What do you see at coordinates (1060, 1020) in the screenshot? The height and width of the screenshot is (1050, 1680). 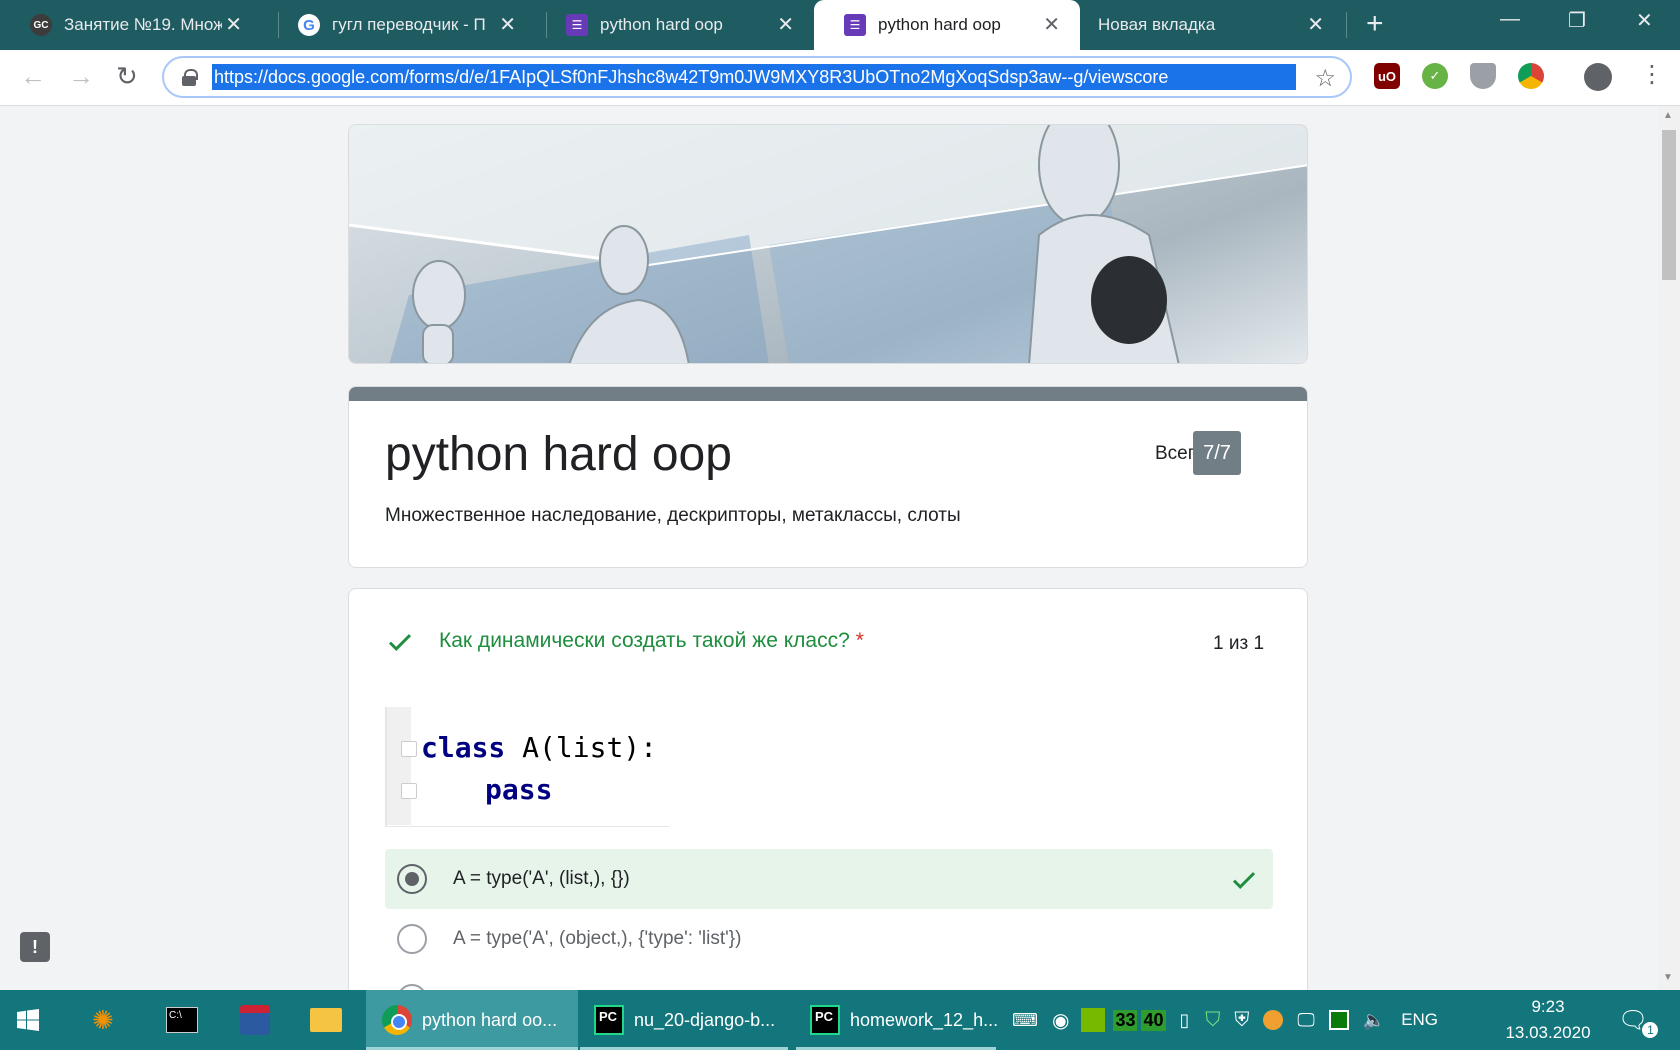 I see `steam-icon: ◉` at bounding box center [1060, 1020].